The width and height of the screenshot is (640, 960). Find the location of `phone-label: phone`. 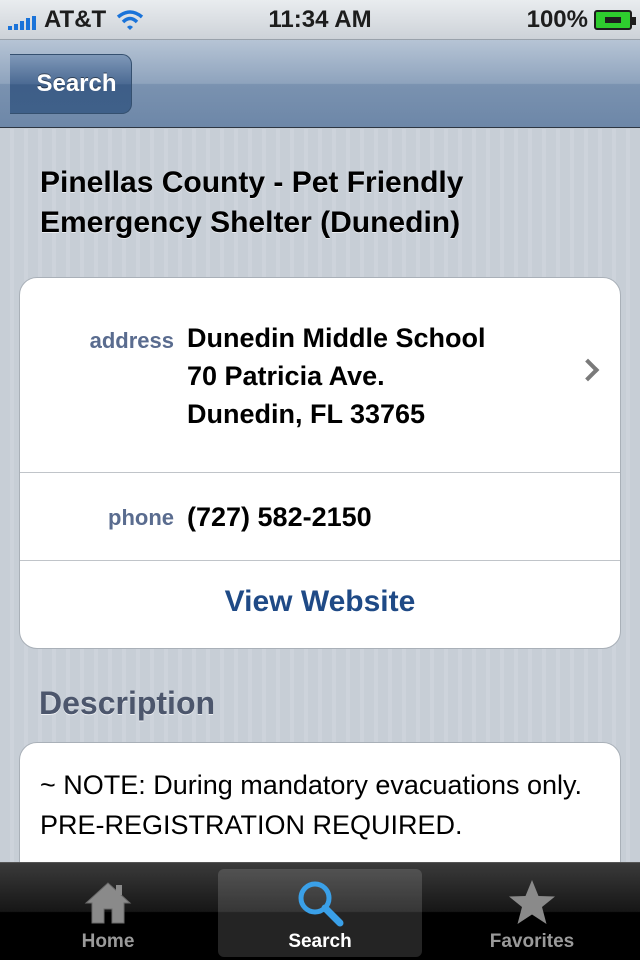

phone-label: phone is located at coordinates (141, 517).